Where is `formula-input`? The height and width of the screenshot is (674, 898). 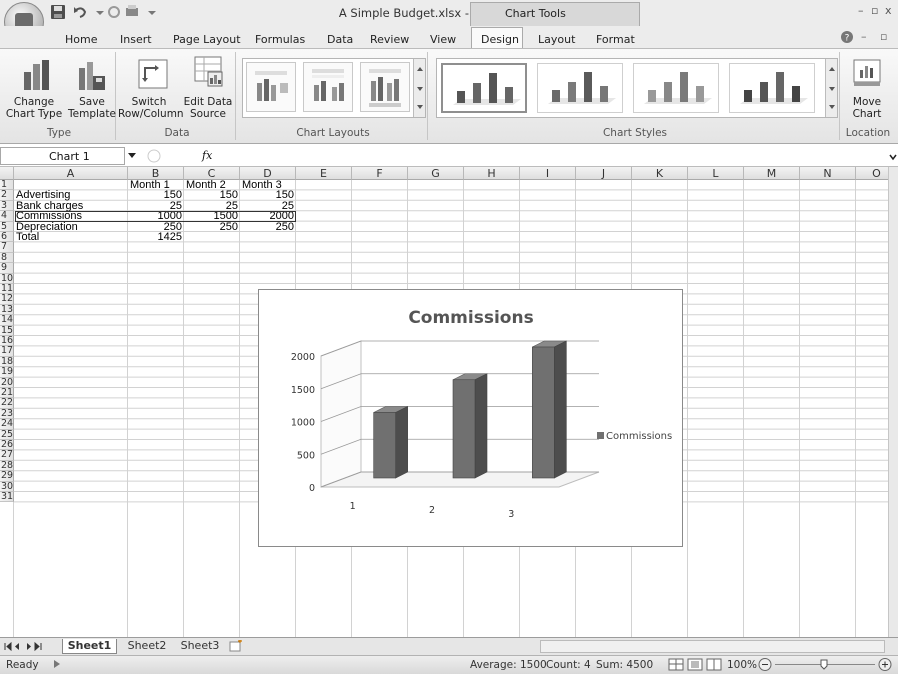
formula-input is located at coordinates (555, 157).